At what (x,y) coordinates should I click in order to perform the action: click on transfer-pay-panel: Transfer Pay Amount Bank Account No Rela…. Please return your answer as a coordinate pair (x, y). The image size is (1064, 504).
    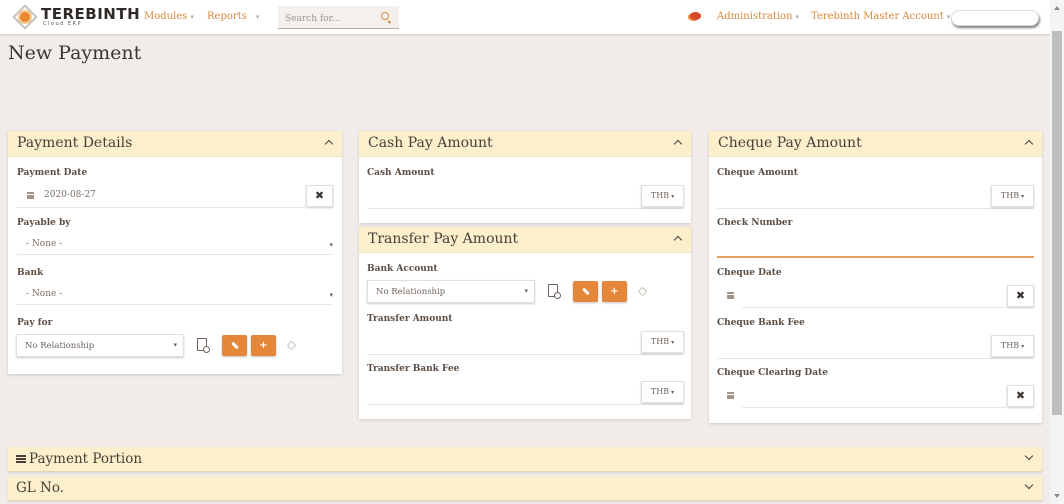
    Looking at the image, I should click on (525, 323).